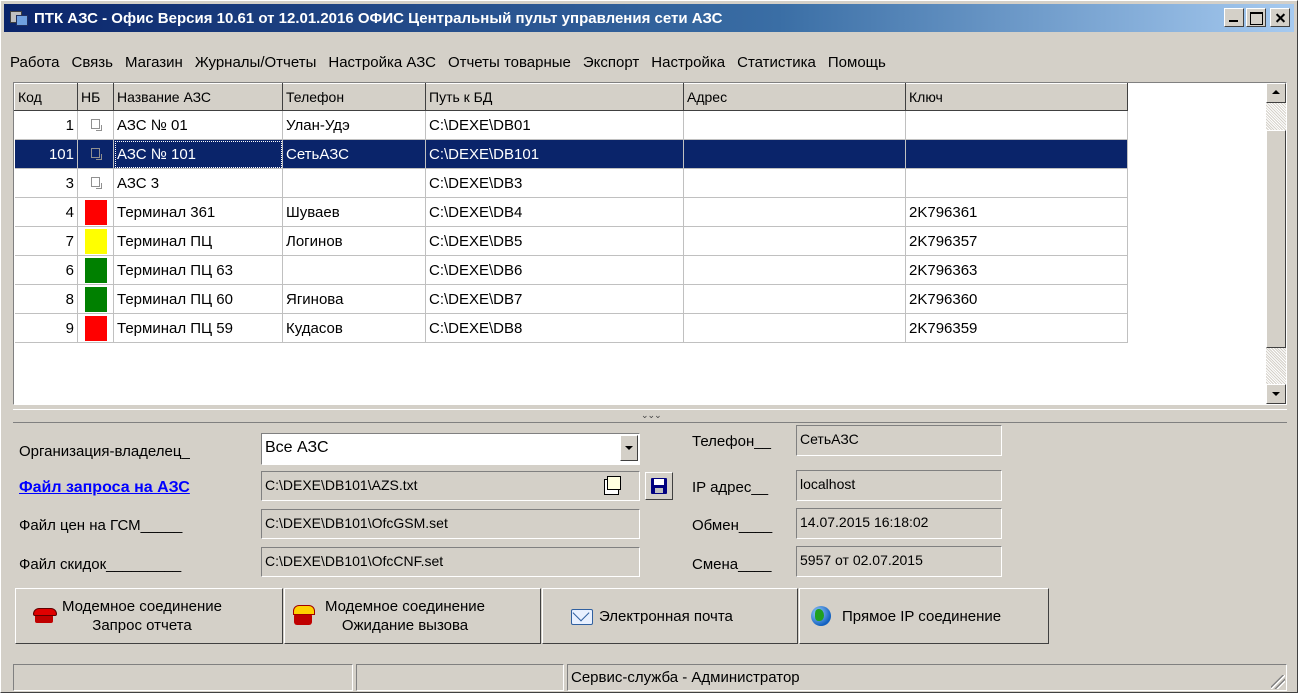 This screenshot has height=693, width=1298. What do you see at coordinates (35, 62) in the screenshot?
I see `menu-rabota: Работа` at bounding box center [35, 62].